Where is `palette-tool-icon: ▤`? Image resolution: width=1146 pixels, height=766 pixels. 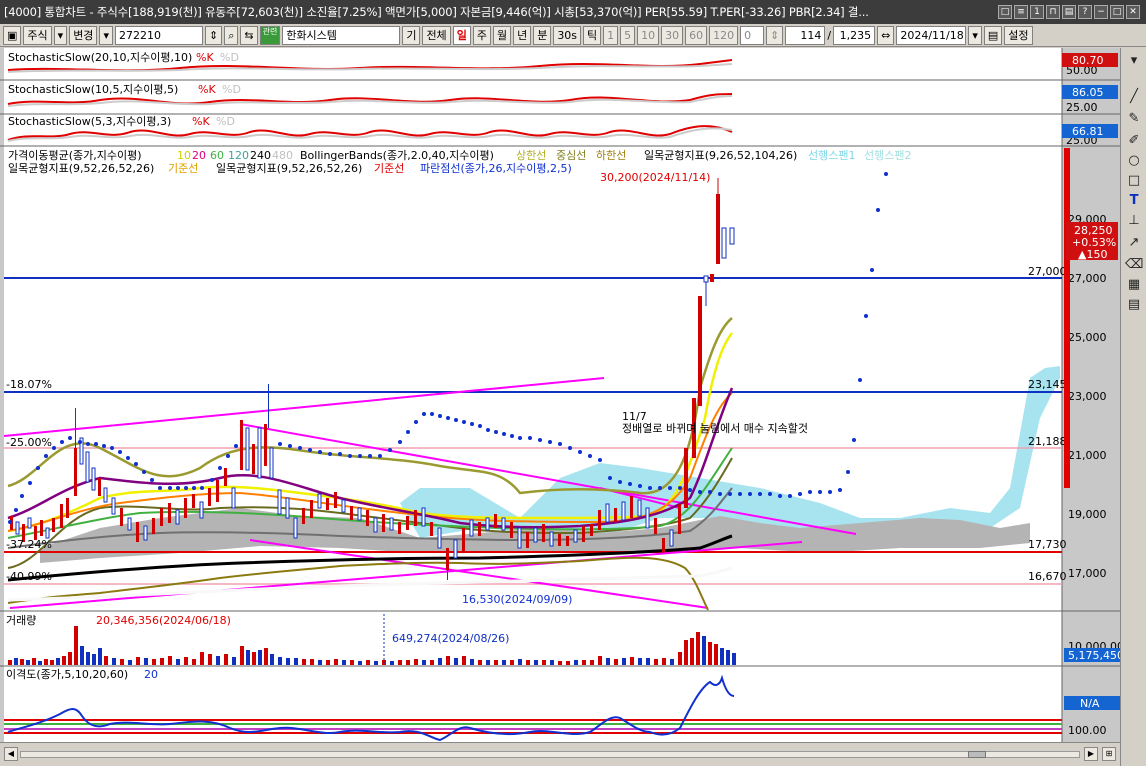
palette-tool-icon: ▤ is located at coordinates (1134, 305).